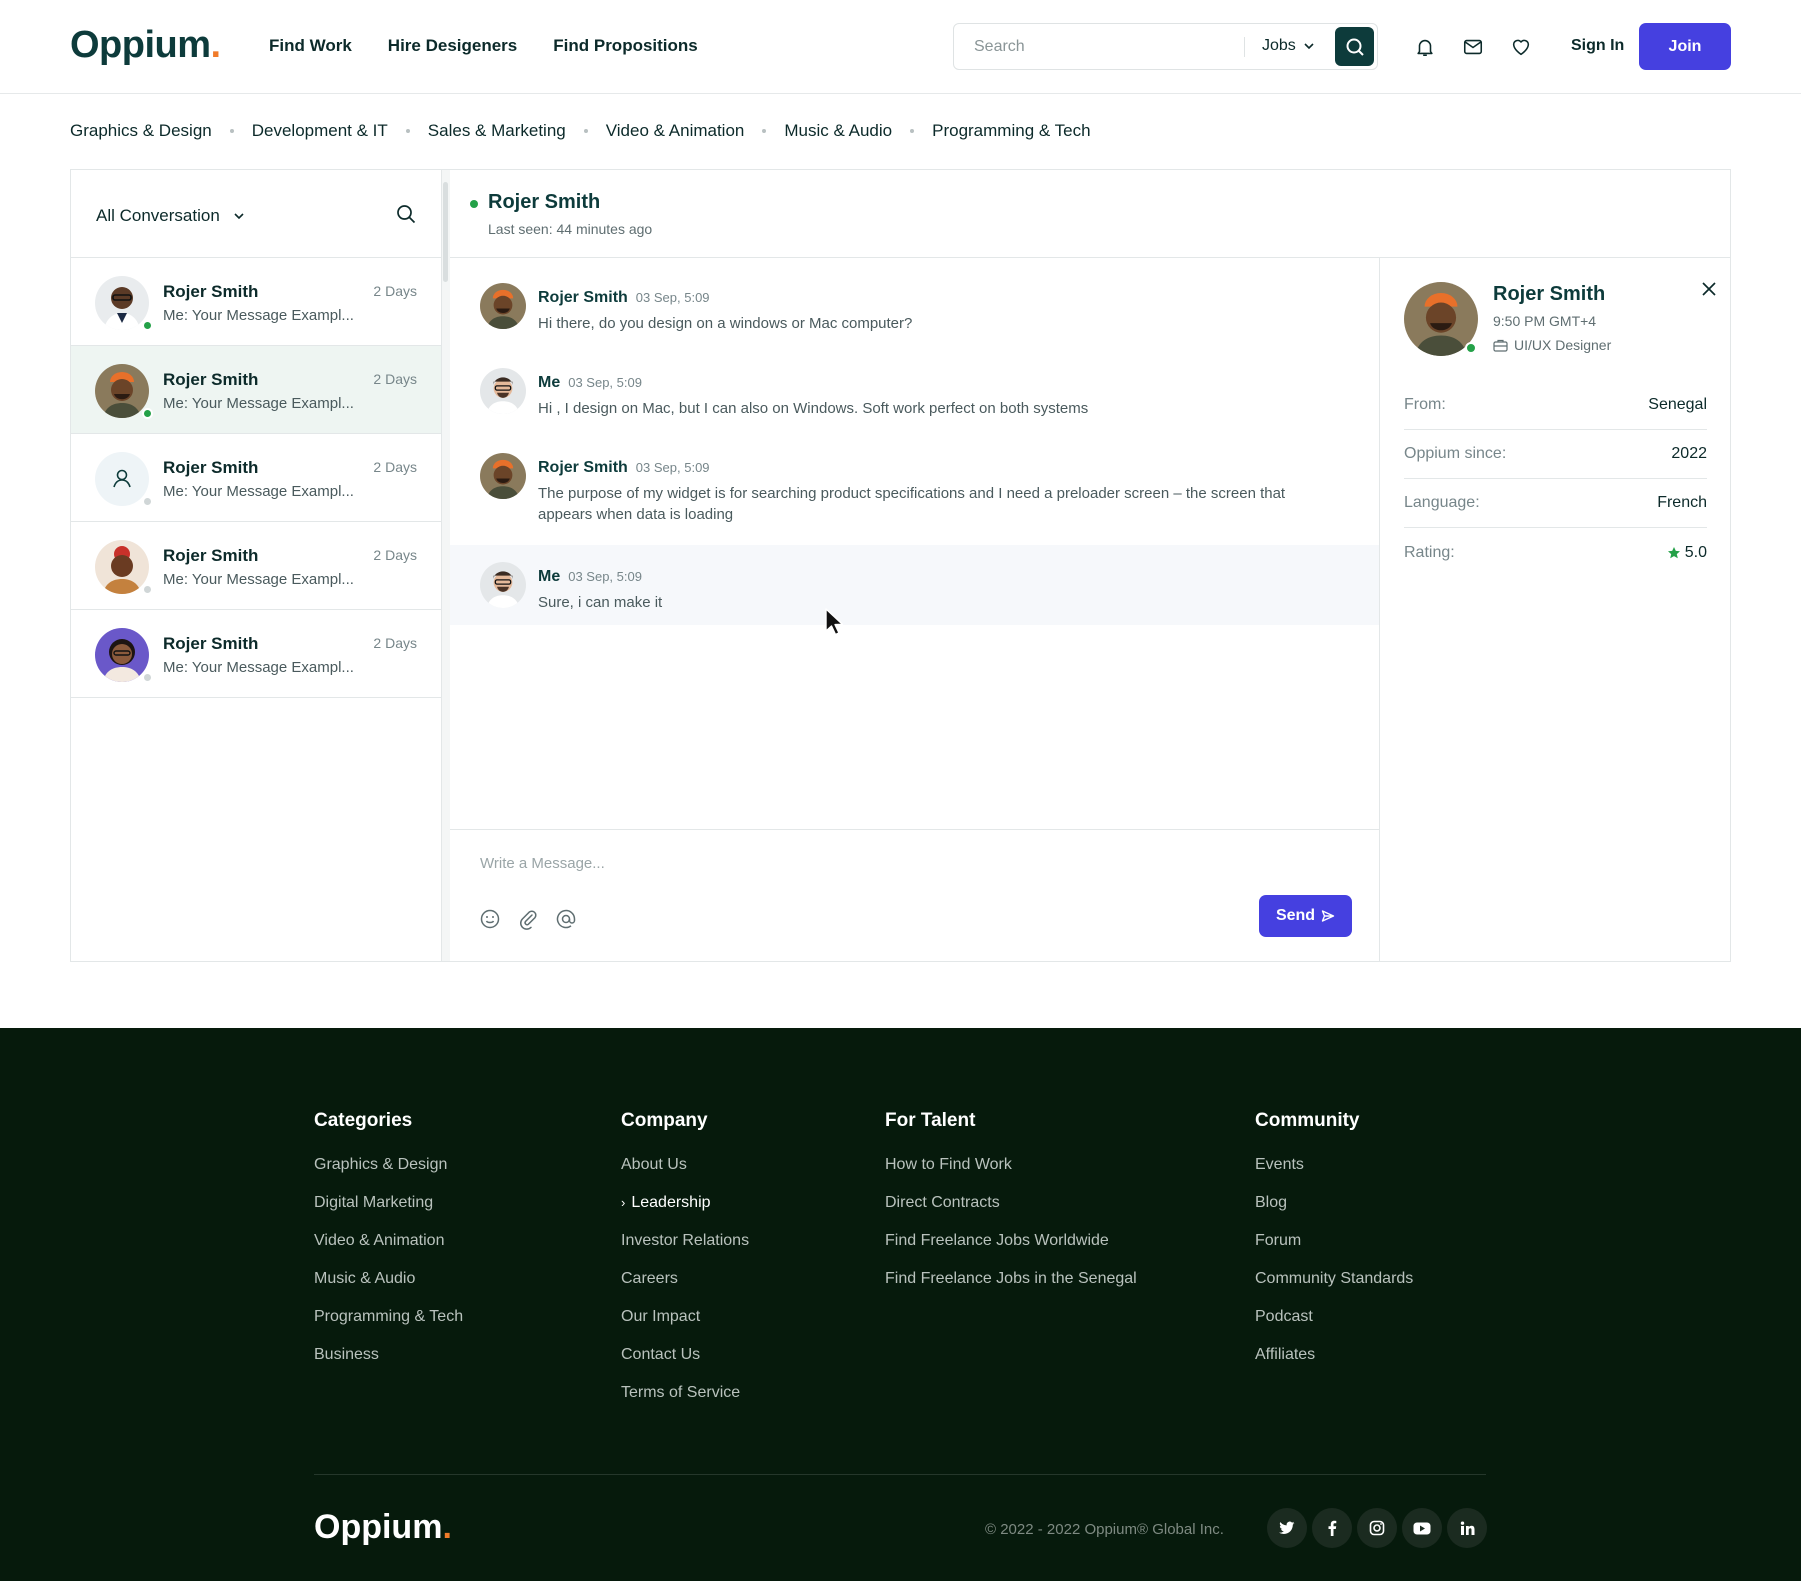  What do you see at coordinates (1334, 1365) in the screenshot?
I see `footer-link: Affiliates` at bounding box center [1334, 1365].